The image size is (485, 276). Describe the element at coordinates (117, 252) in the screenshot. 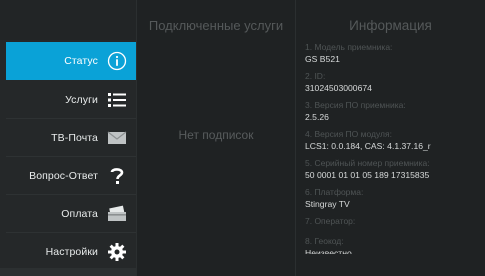

I see `gear-icon` at that location.